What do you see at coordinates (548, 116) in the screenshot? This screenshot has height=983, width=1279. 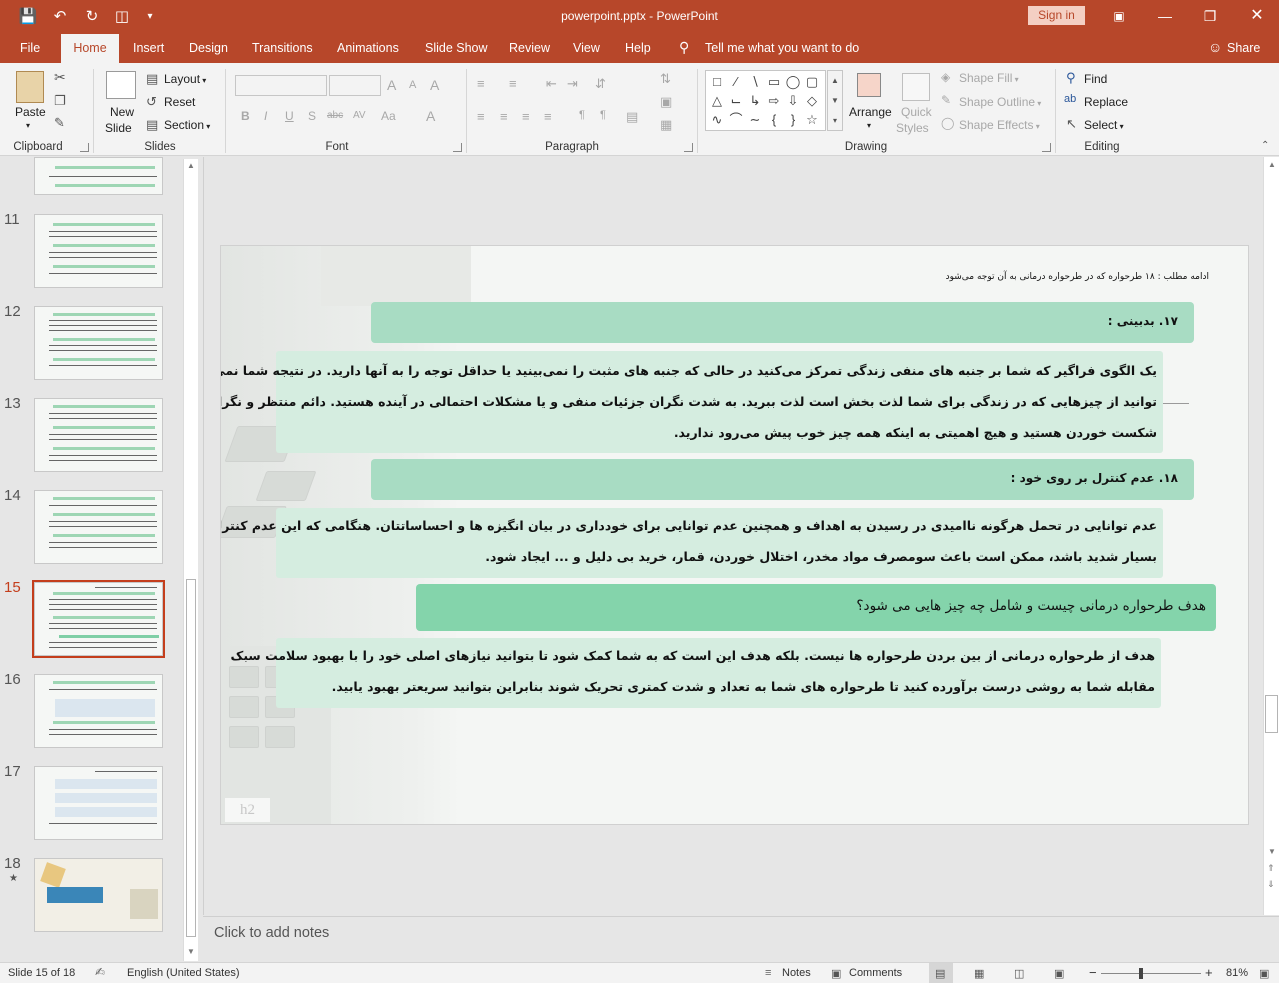 I see `justify-icon: ≡` at bounding box center [548, 116].